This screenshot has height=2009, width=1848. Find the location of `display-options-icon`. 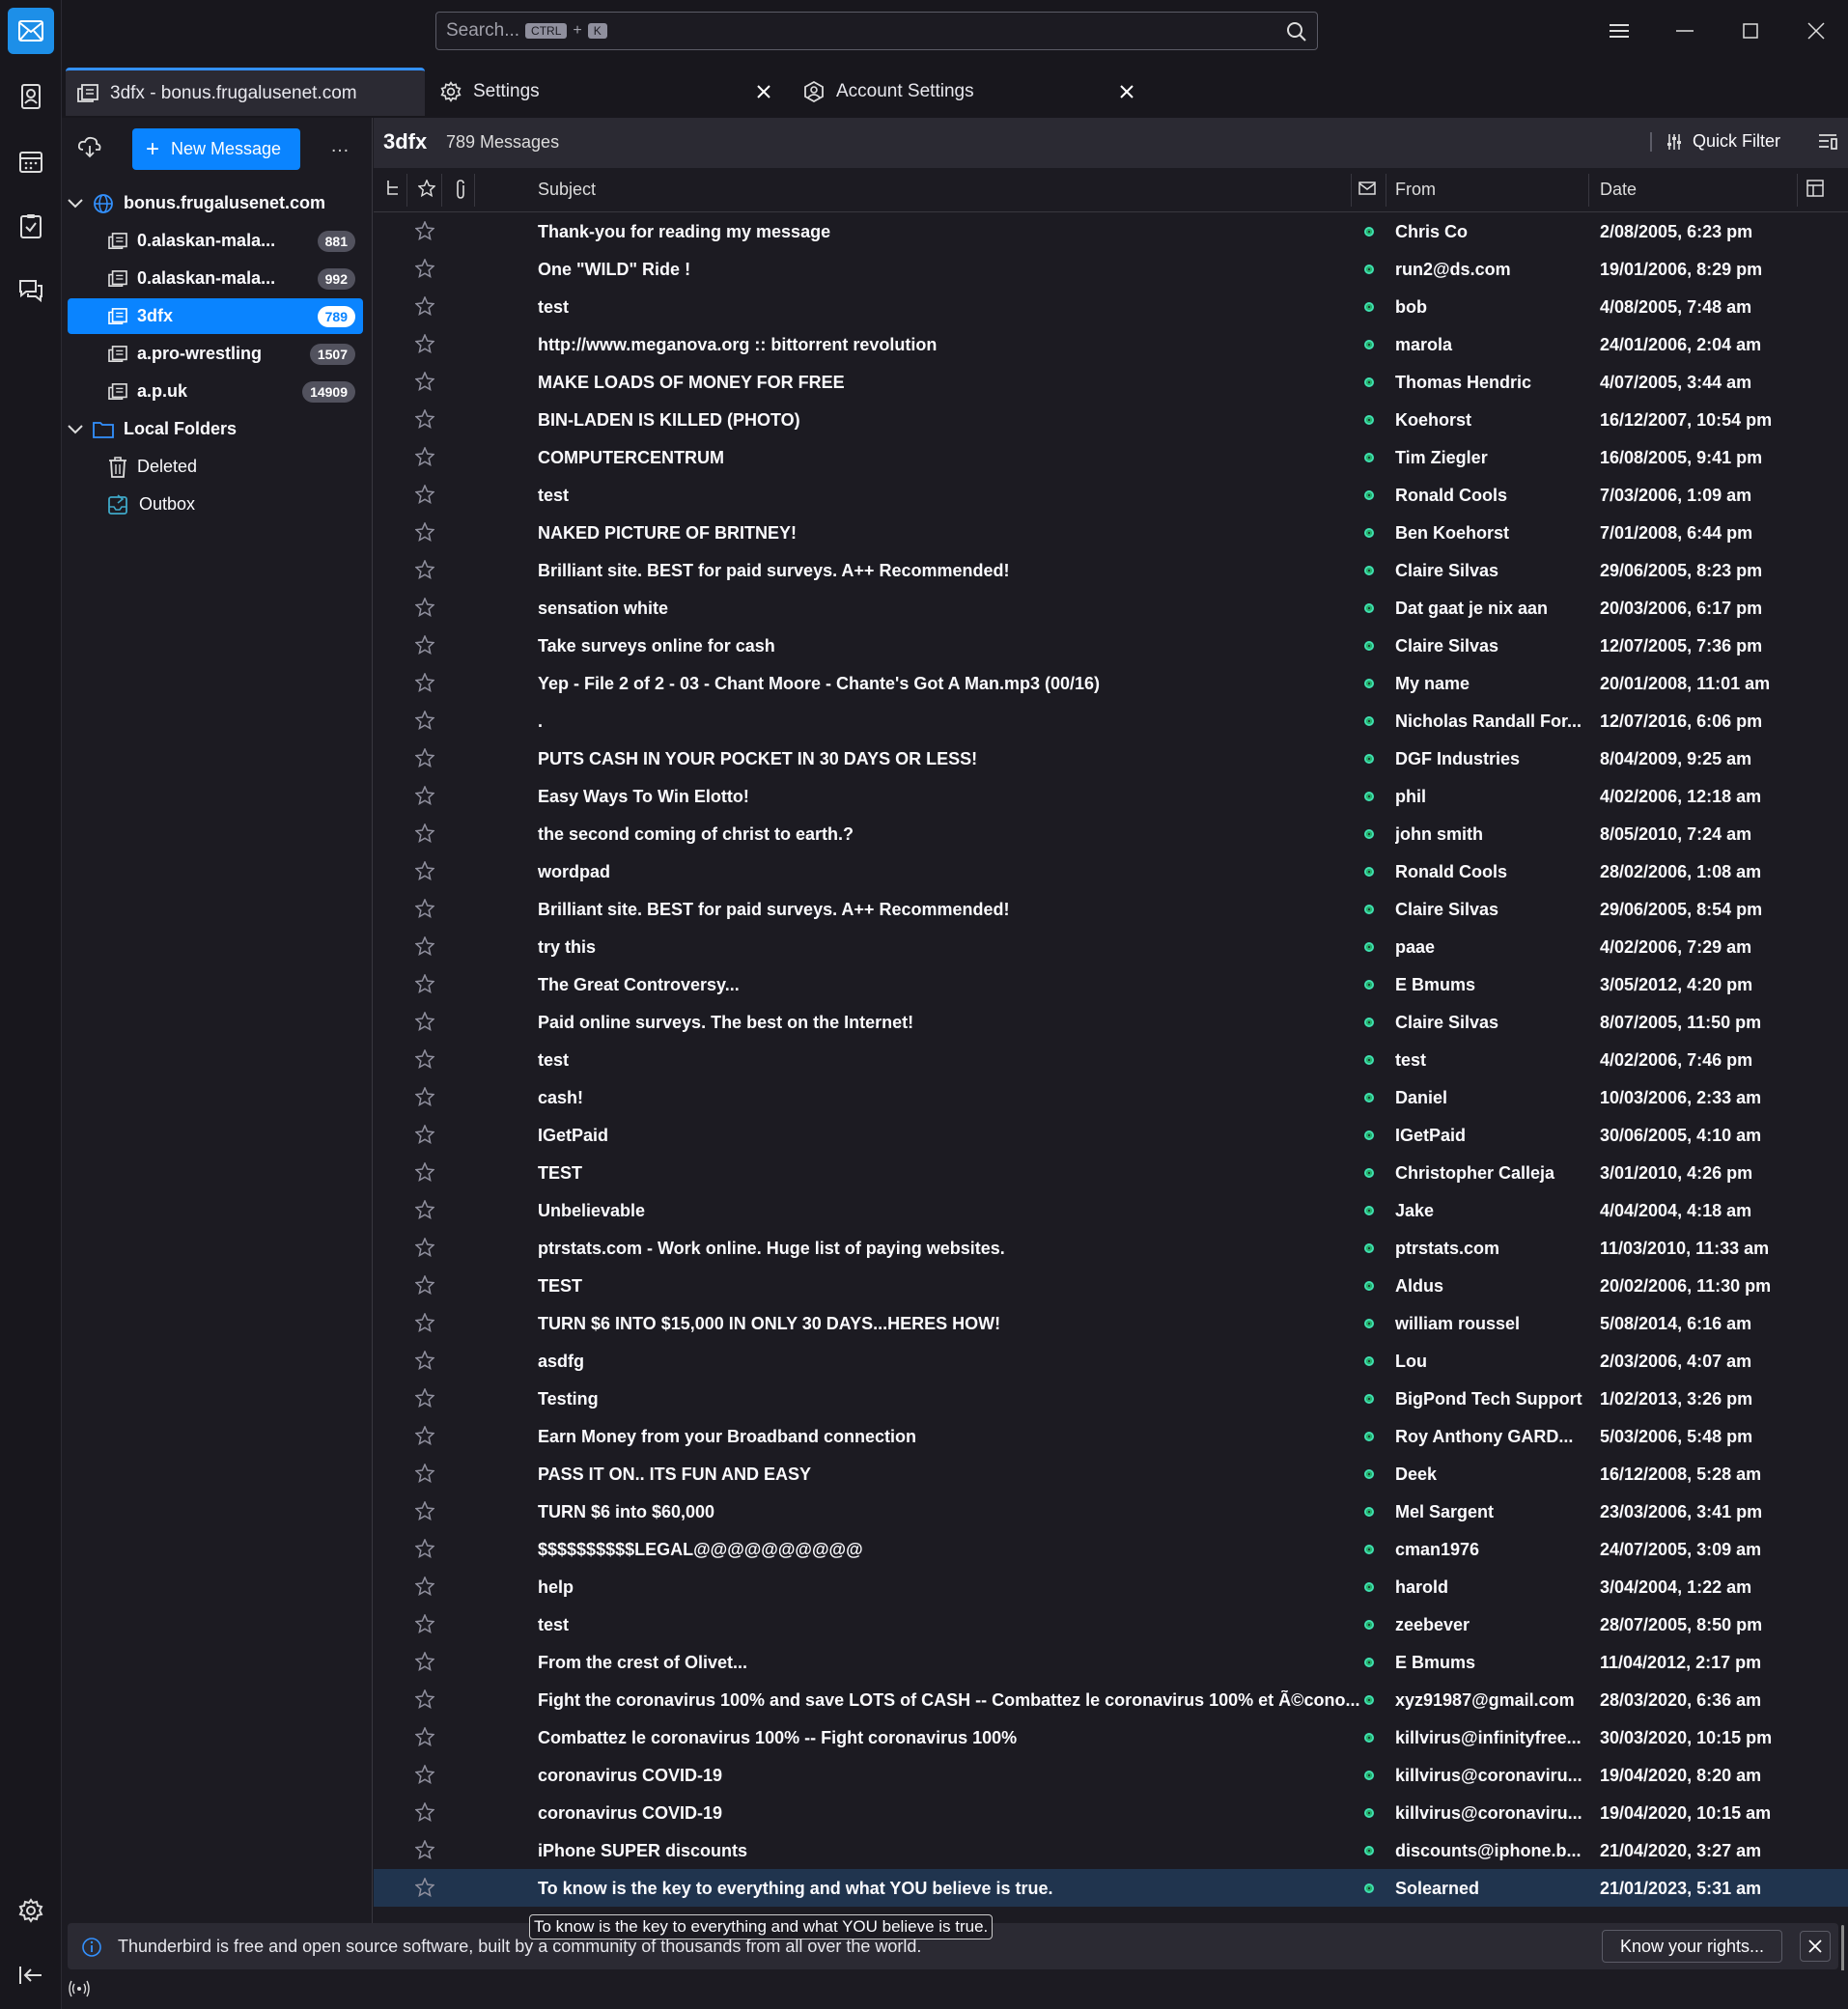

display-options-icon is located at coordinates (1828, 144).